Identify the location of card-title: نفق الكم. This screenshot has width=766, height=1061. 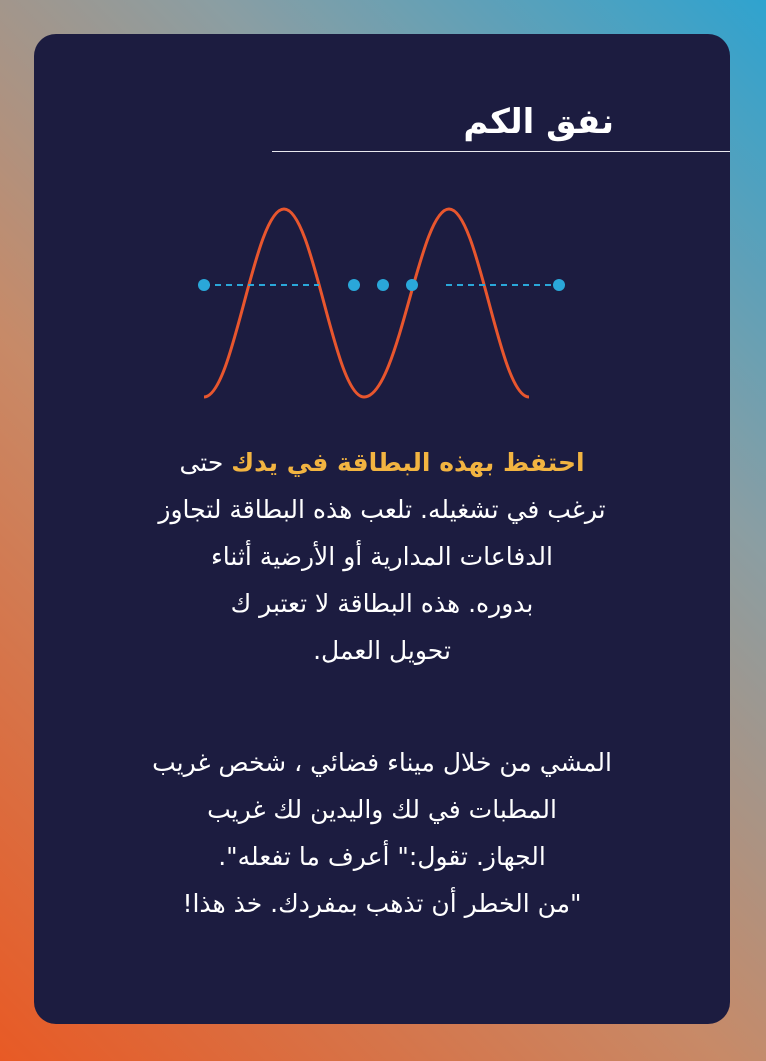
(538, 122).